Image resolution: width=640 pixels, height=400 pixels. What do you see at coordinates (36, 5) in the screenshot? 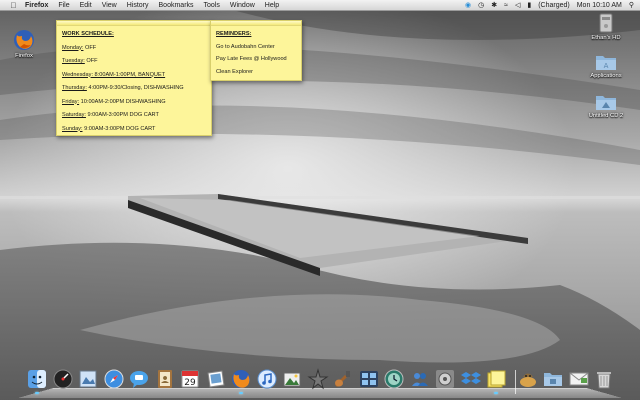
I see `menu-app-firefox: Firefox` at bounding box center [36, 5].